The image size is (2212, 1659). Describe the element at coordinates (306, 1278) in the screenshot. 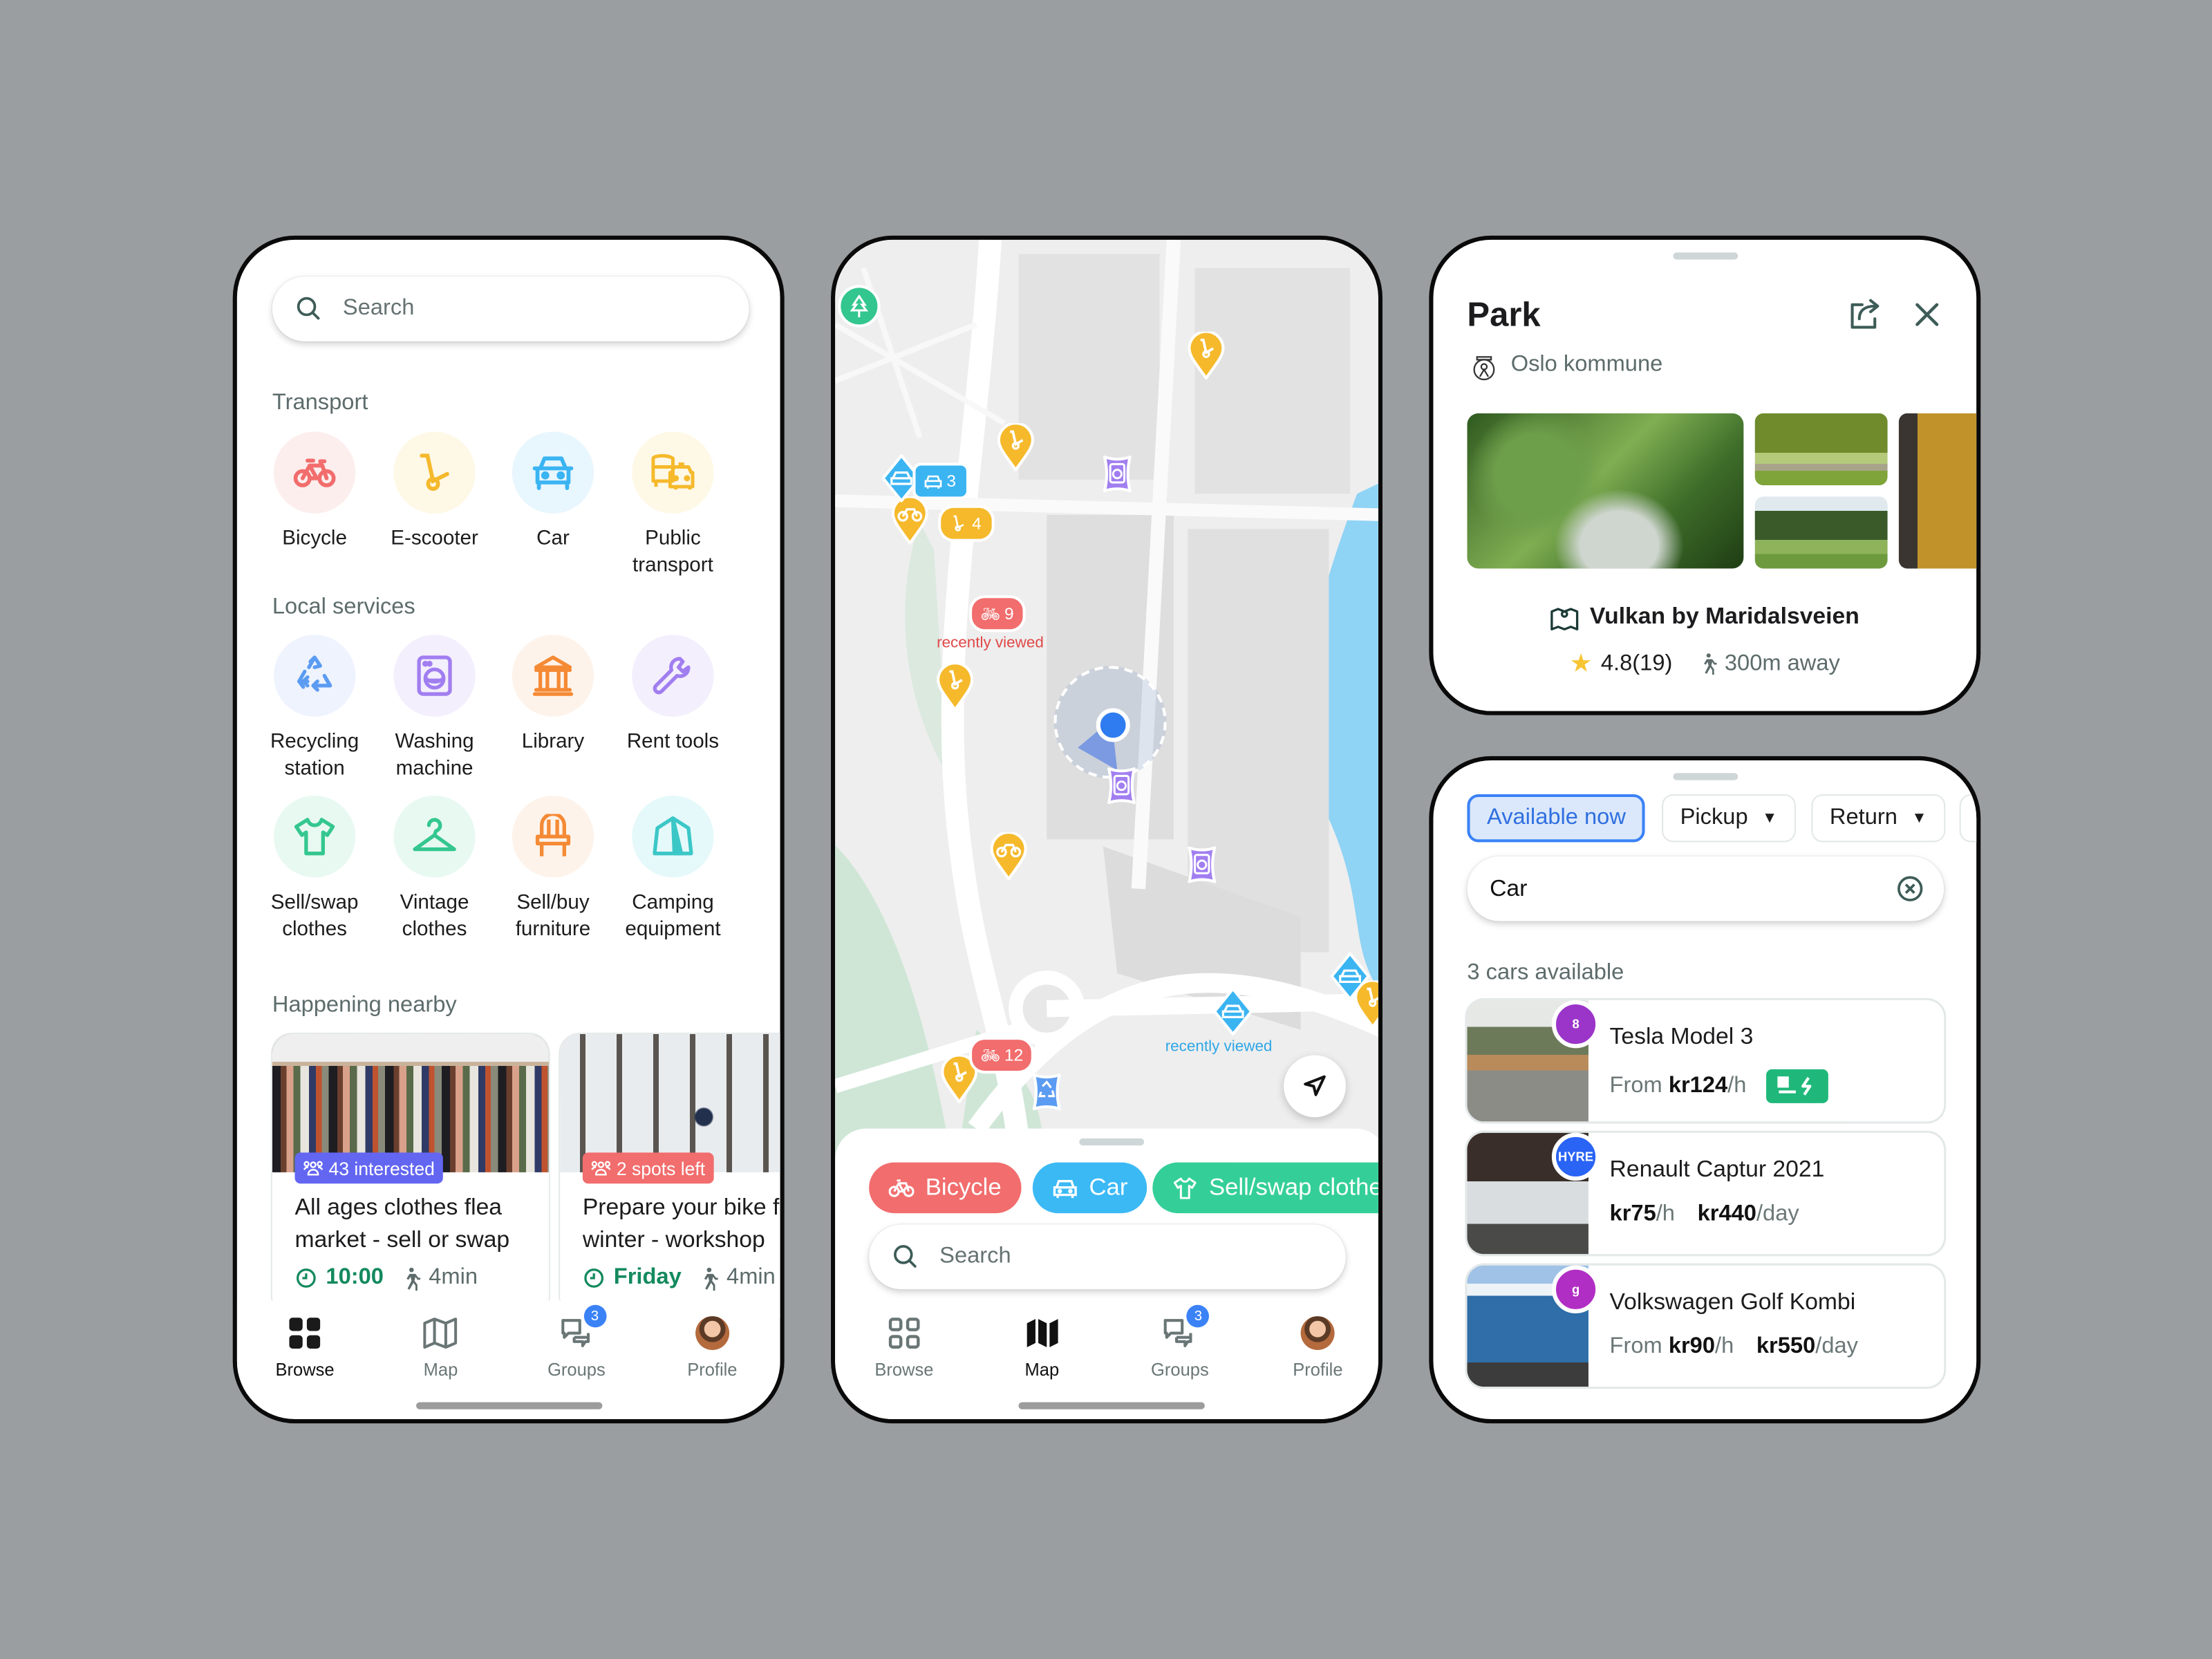

I see `clock-icon` at that location.